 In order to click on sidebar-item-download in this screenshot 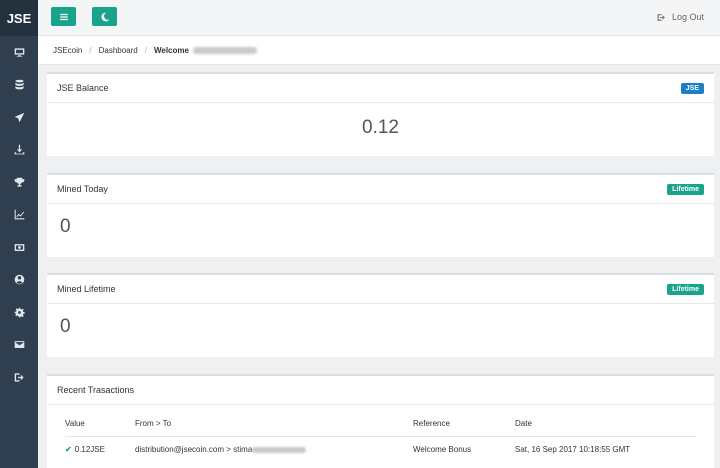, I will do `click(19, 150)`.